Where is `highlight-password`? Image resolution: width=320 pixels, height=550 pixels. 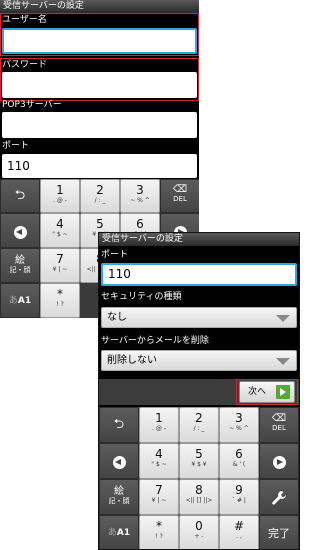
highlight-password is located at coordinates (99, 79).